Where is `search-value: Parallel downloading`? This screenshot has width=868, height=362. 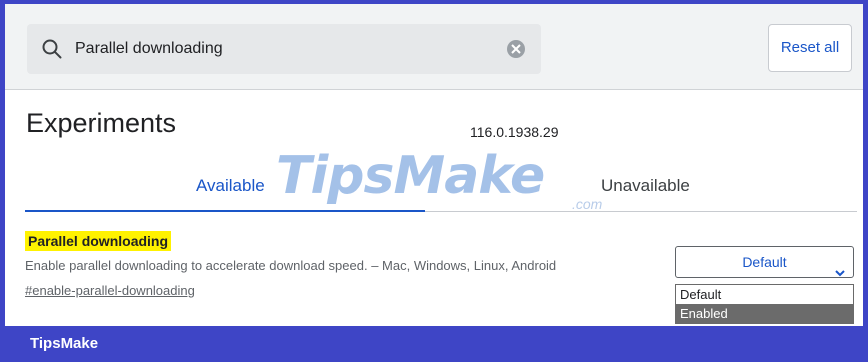 search-value: Parallel downloading is located at coordinates (149, 49).